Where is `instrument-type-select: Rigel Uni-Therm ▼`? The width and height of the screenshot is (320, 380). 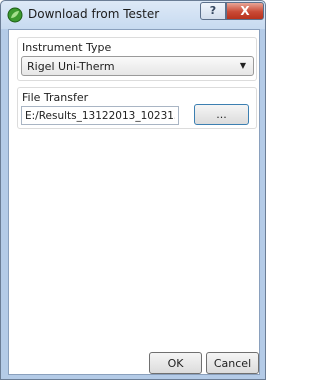
instrument-type-select: Rigel Uni-Therm ▼ is located at coordinates (137, 66).